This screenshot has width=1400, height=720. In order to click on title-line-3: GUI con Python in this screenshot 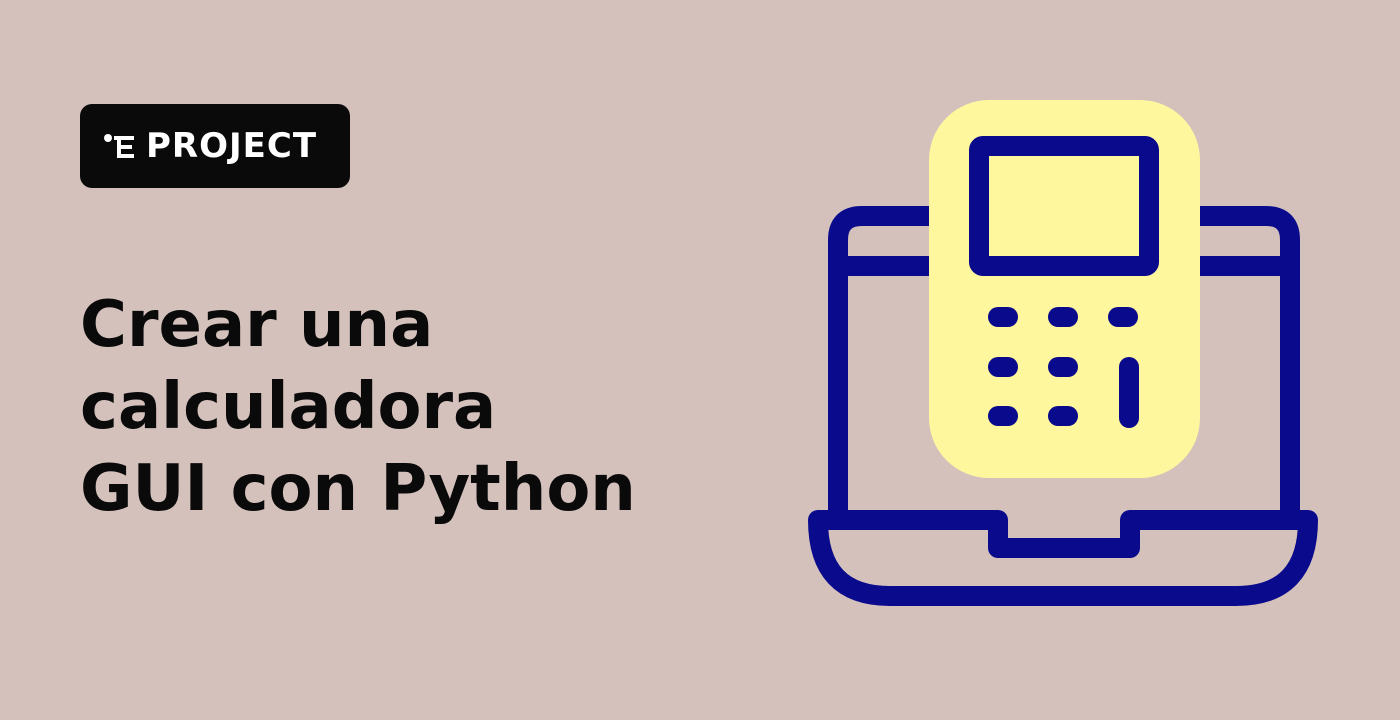, I will do `click(358, 489)`.